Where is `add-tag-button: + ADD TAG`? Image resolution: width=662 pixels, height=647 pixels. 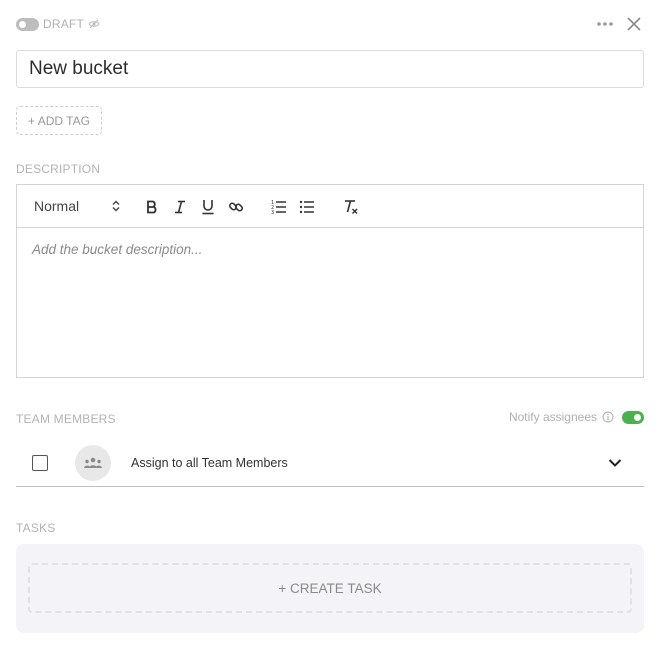 add-tag-button: + ADD TAG is located at coordinates (59, 120).